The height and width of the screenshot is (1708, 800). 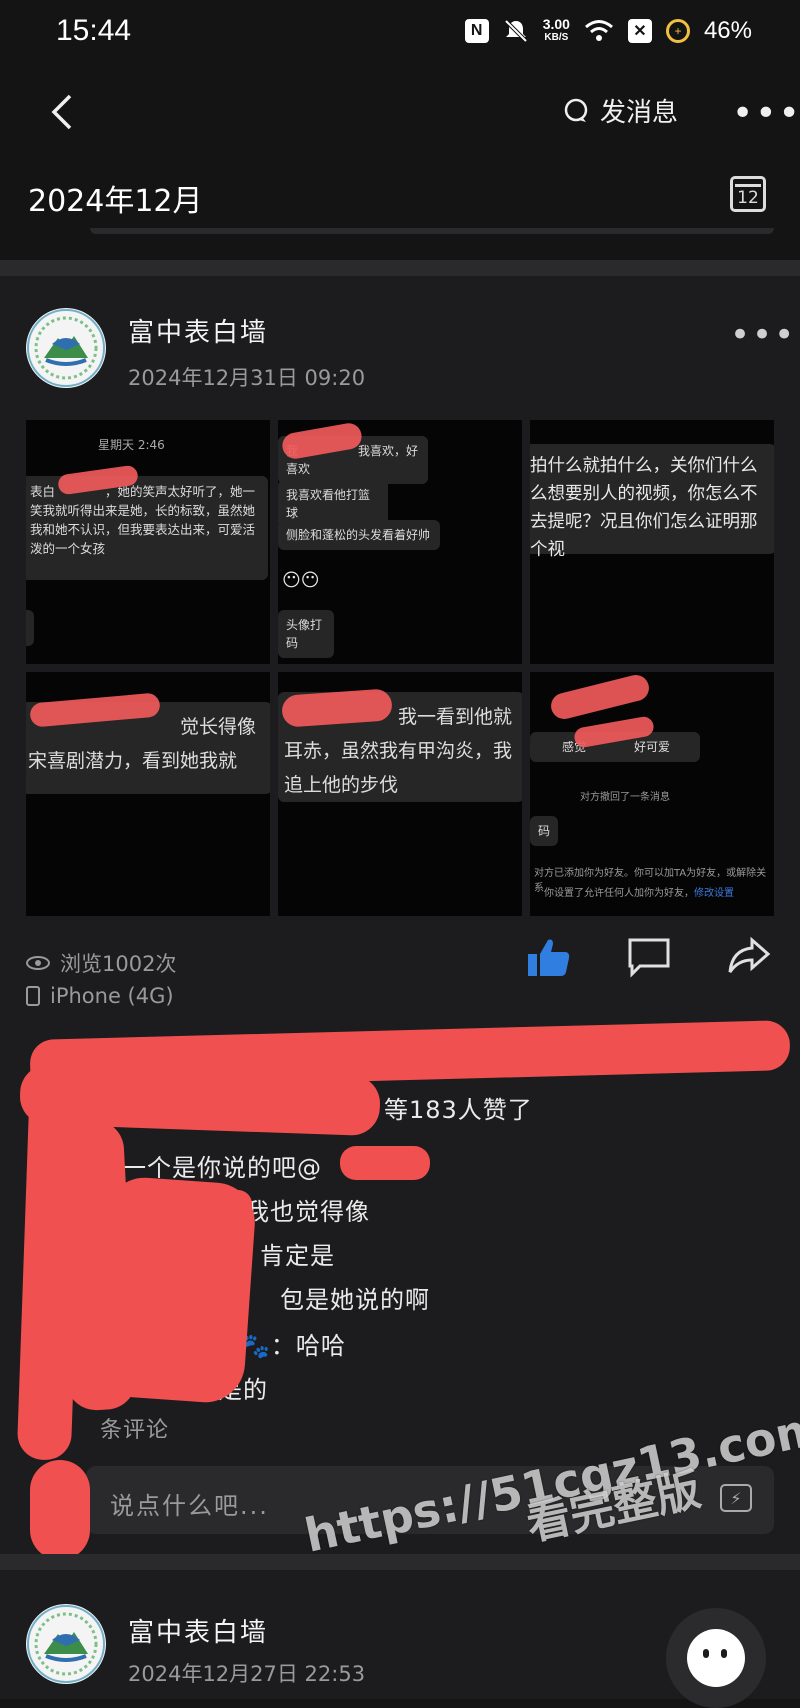 What do you see at coordinates (134, 1428) in the screenshot?
I see `all-comments-link: 条评论` at bounding box center [134, 1428].